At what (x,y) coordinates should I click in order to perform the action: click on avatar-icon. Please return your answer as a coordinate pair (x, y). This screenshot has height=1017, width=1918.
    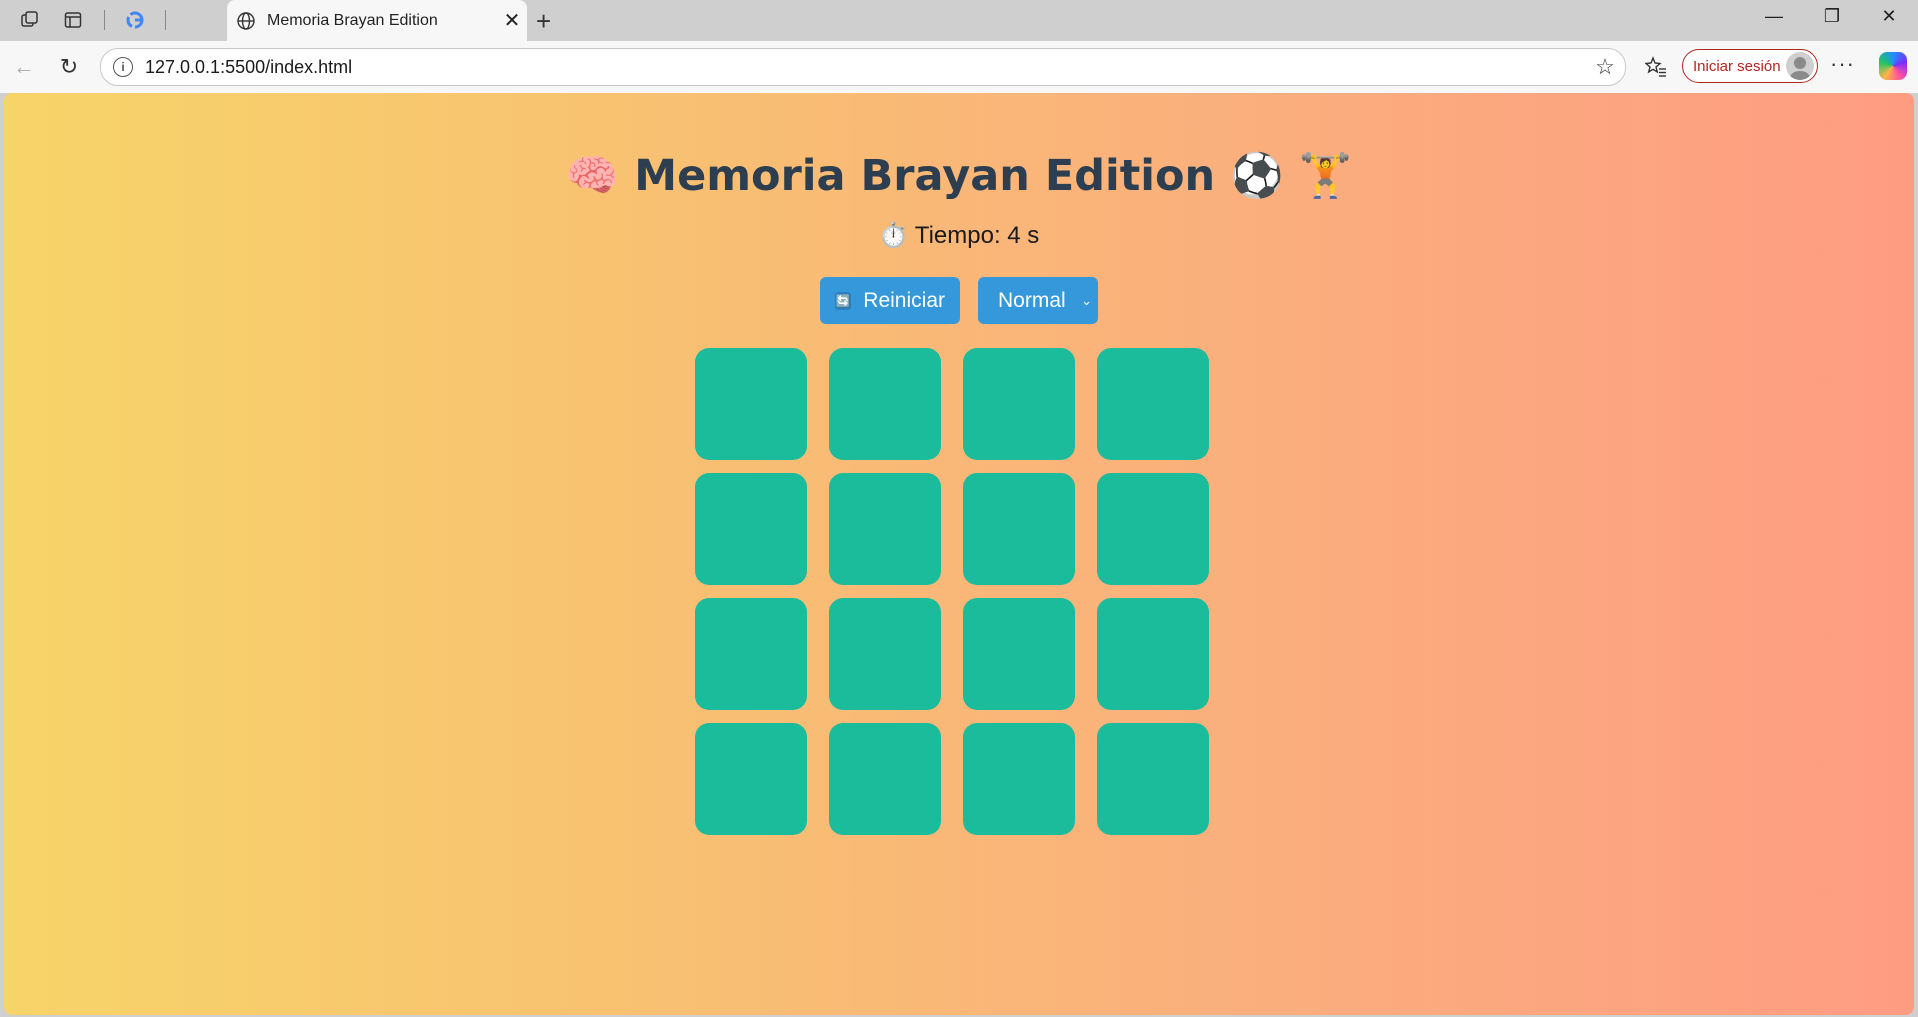
    Looking at the image, I should click on (1800, 66).